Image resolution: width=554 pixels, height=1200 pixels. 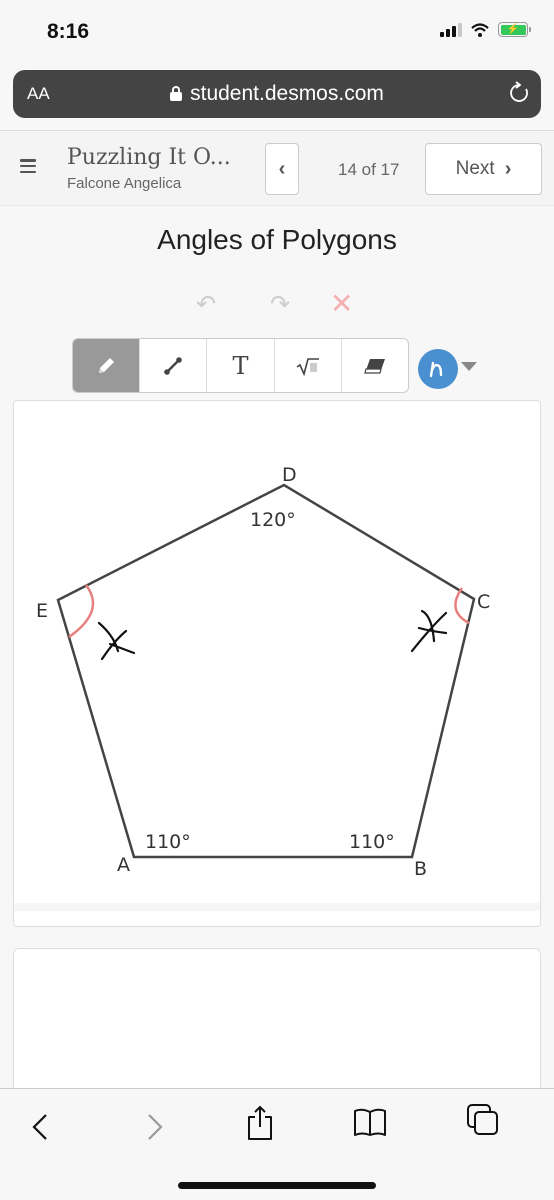 What do you see at coordinates (277, 239) in the screenshot?
I see `screen-title: Angles of Polygons` at bounding box center [277, 239].